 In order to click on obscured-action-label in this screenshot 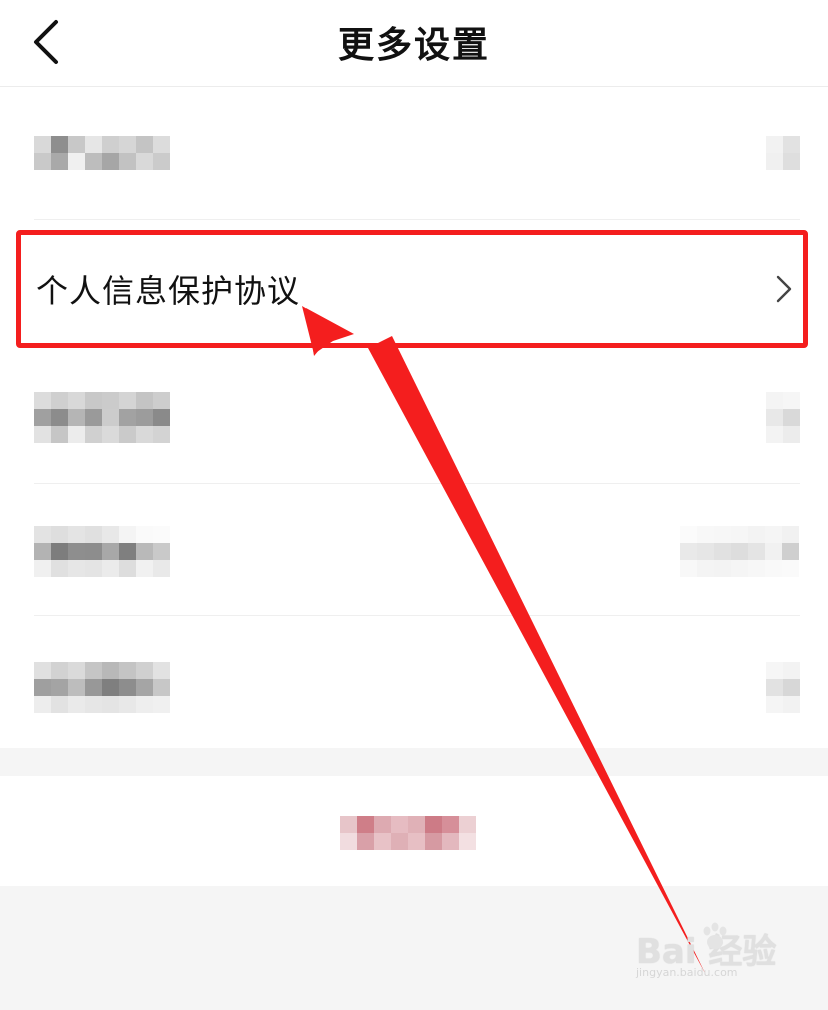, I will do `click(408, 833)`.